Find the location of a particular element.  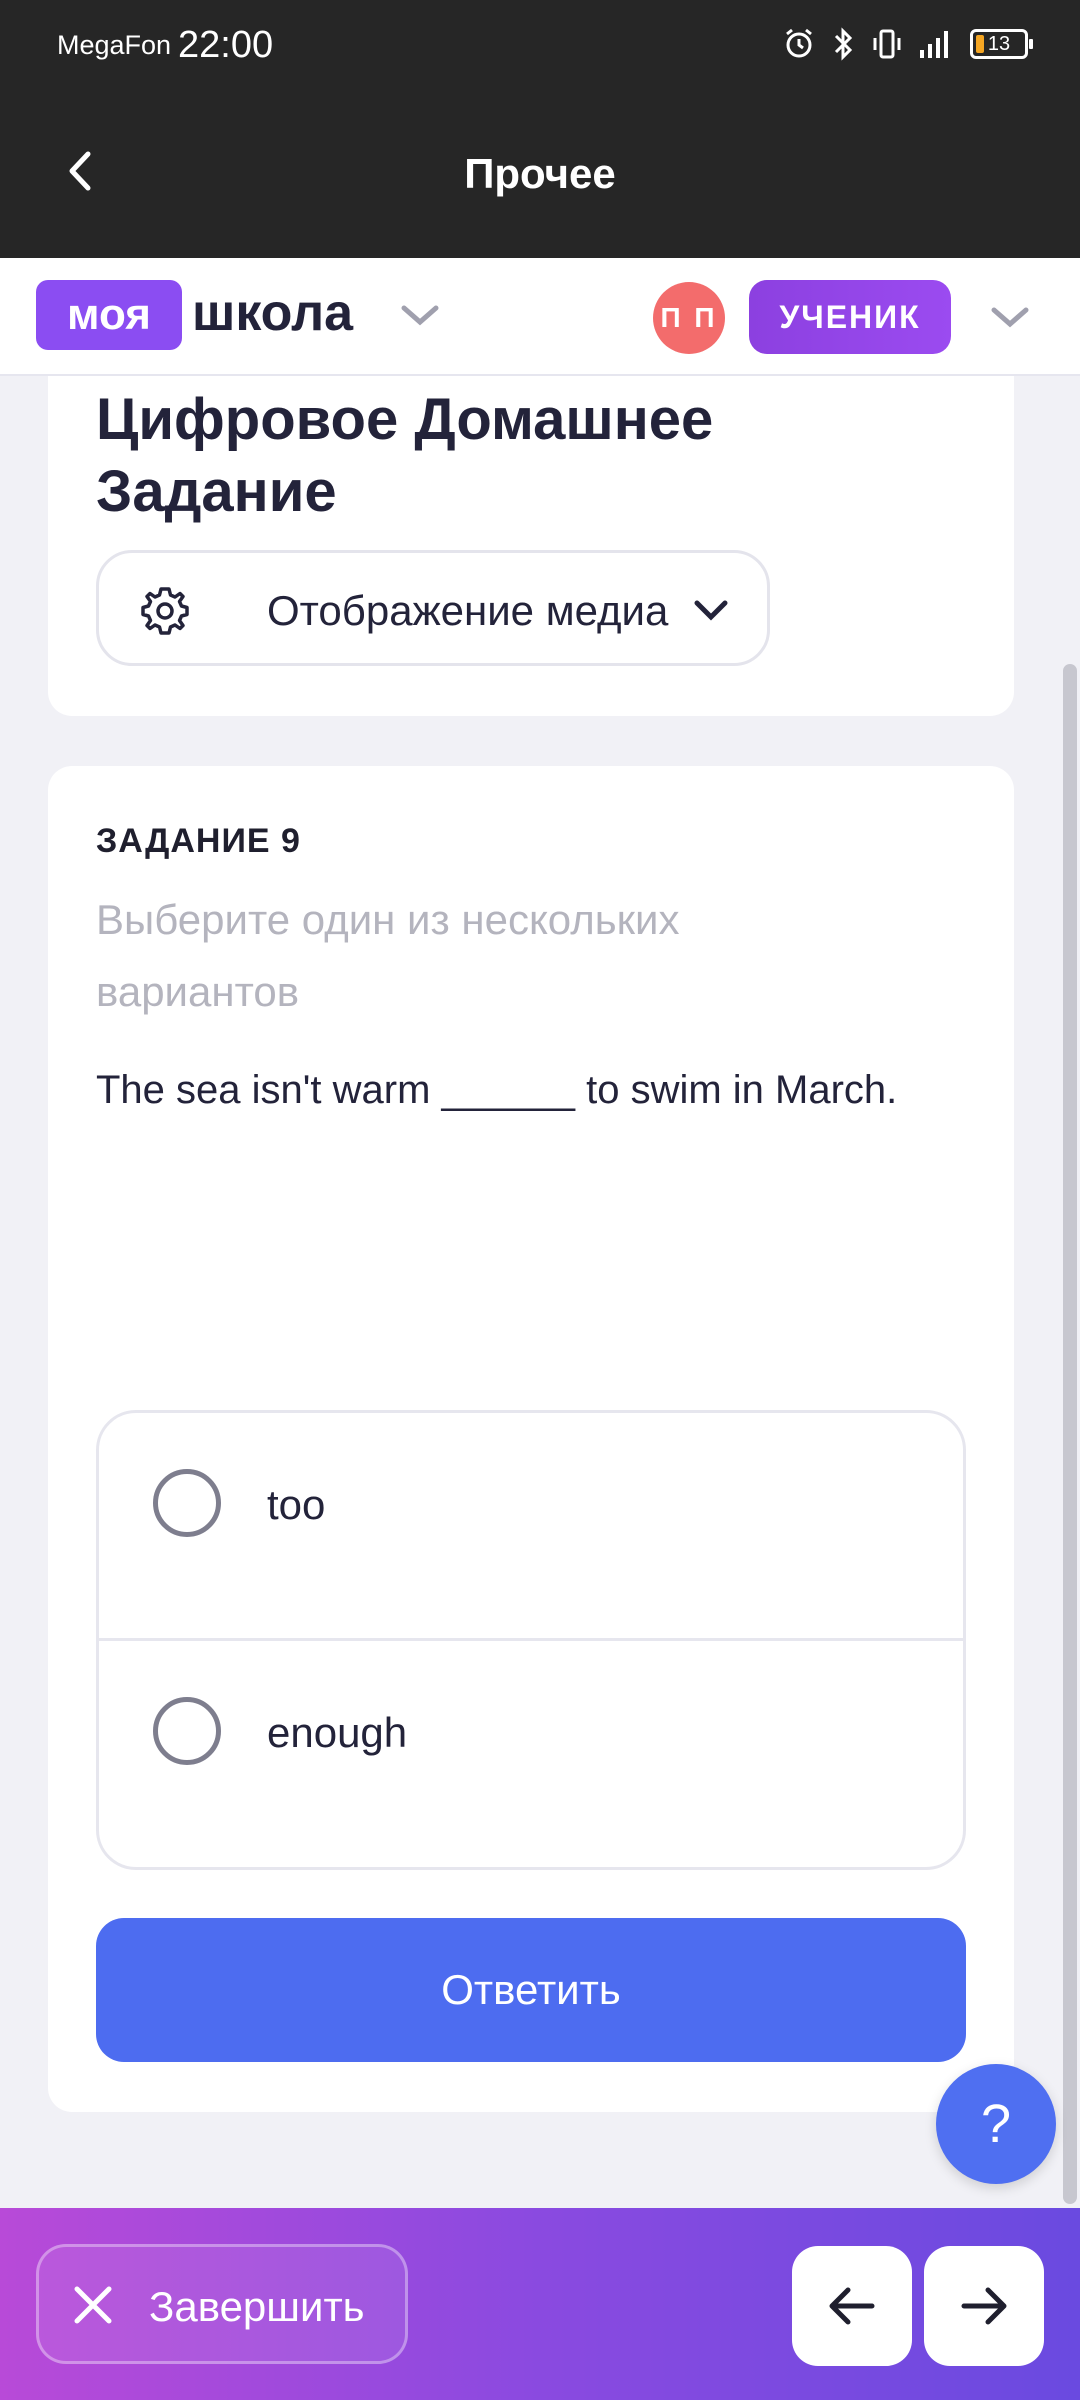

carrier-label: MegaFon is located at coordinates (114, 45).